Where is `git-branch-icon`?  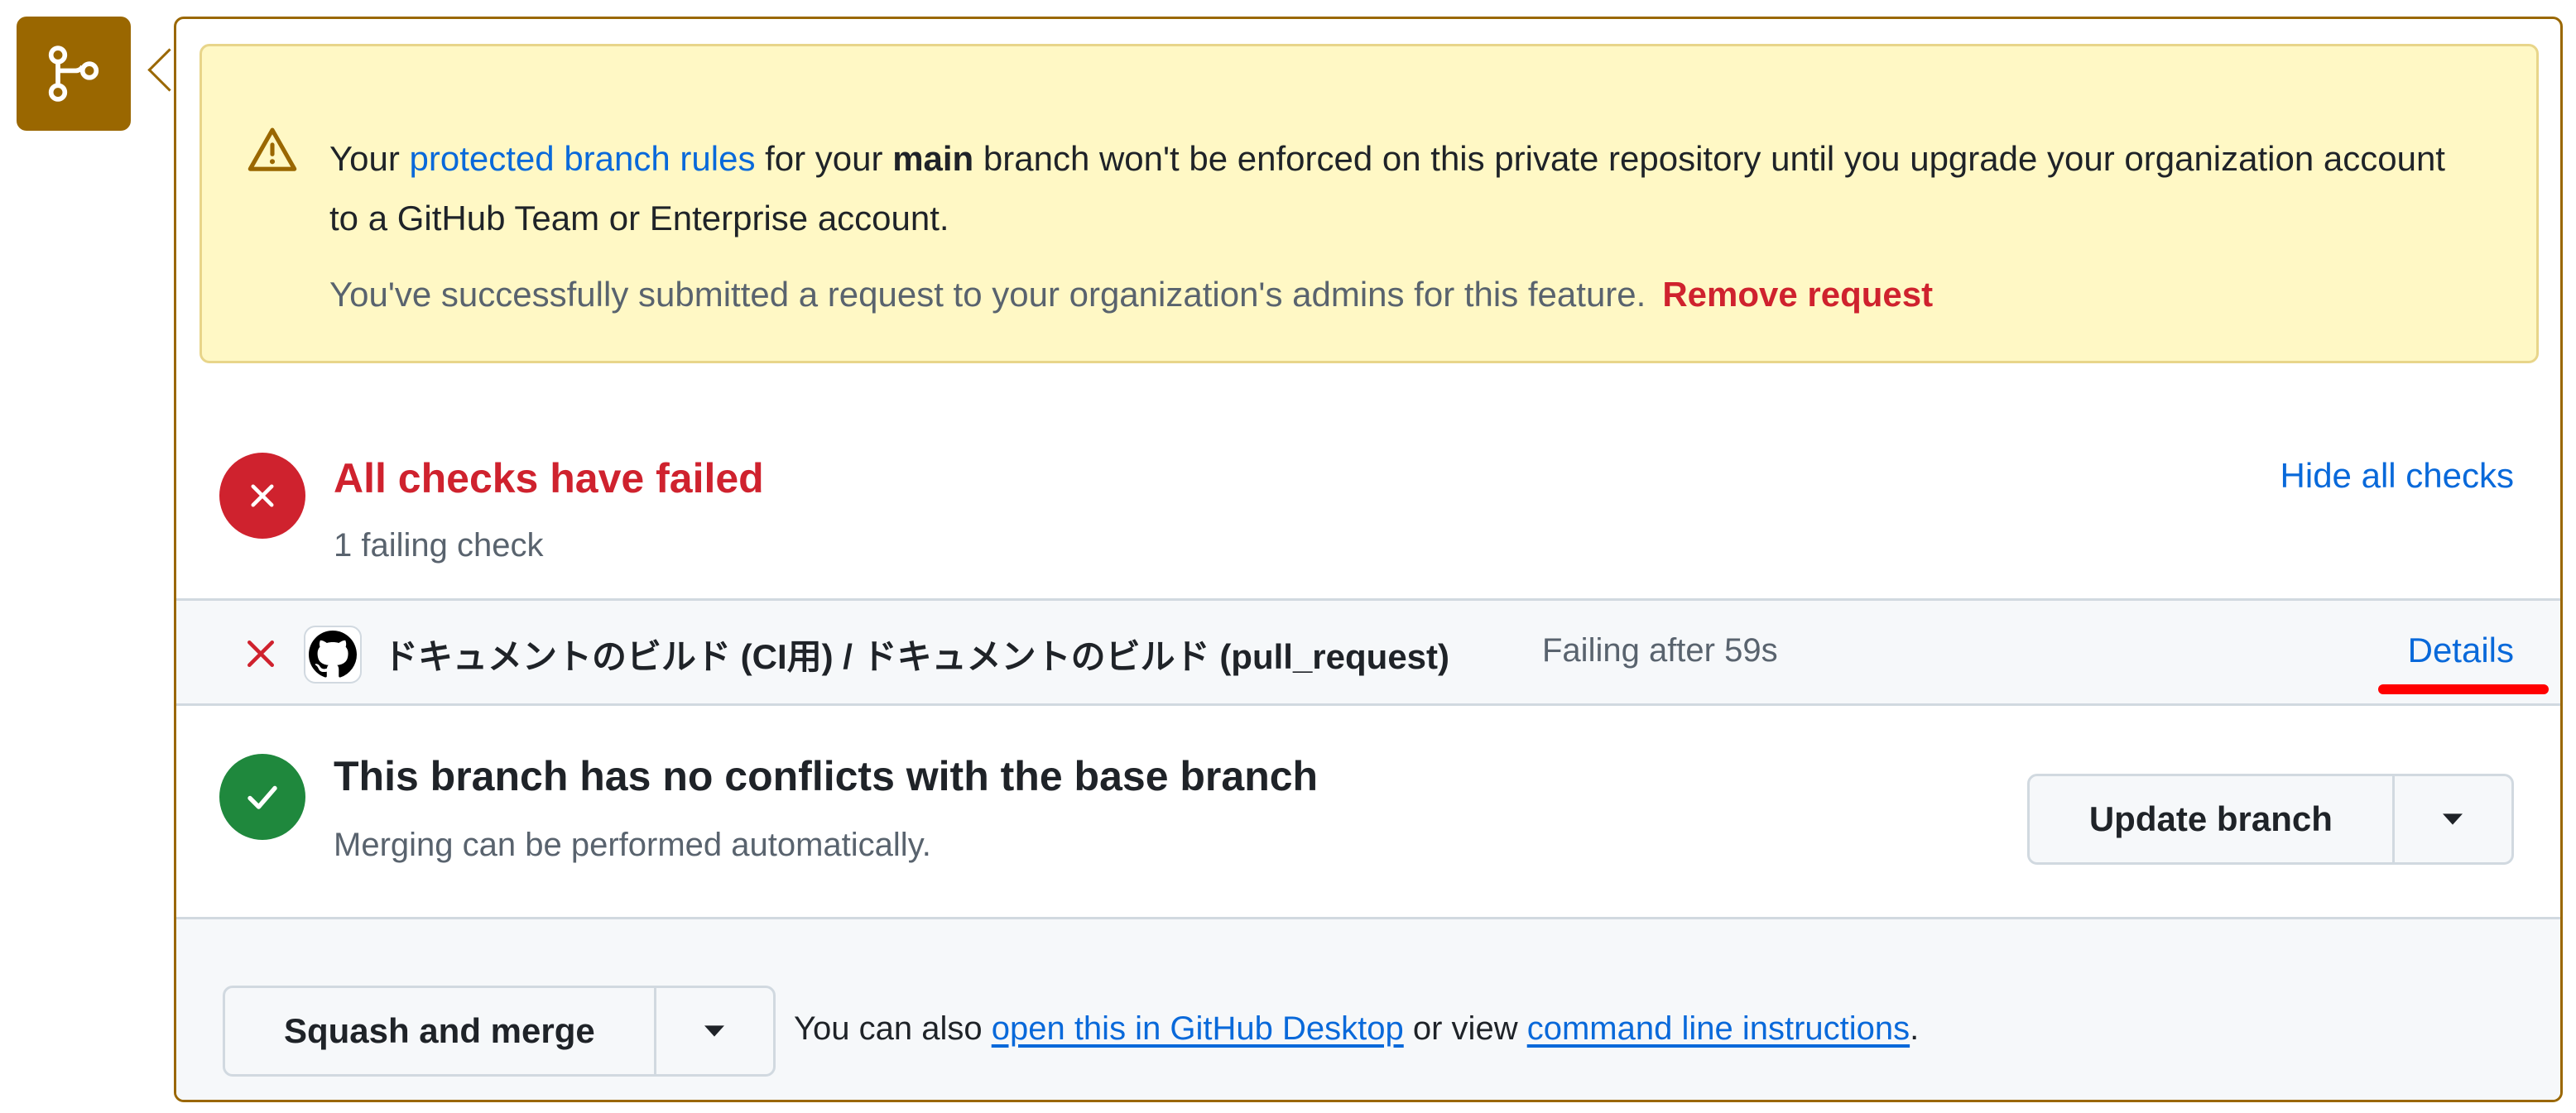
git-branch-icon is located at coordinates (74, 74).